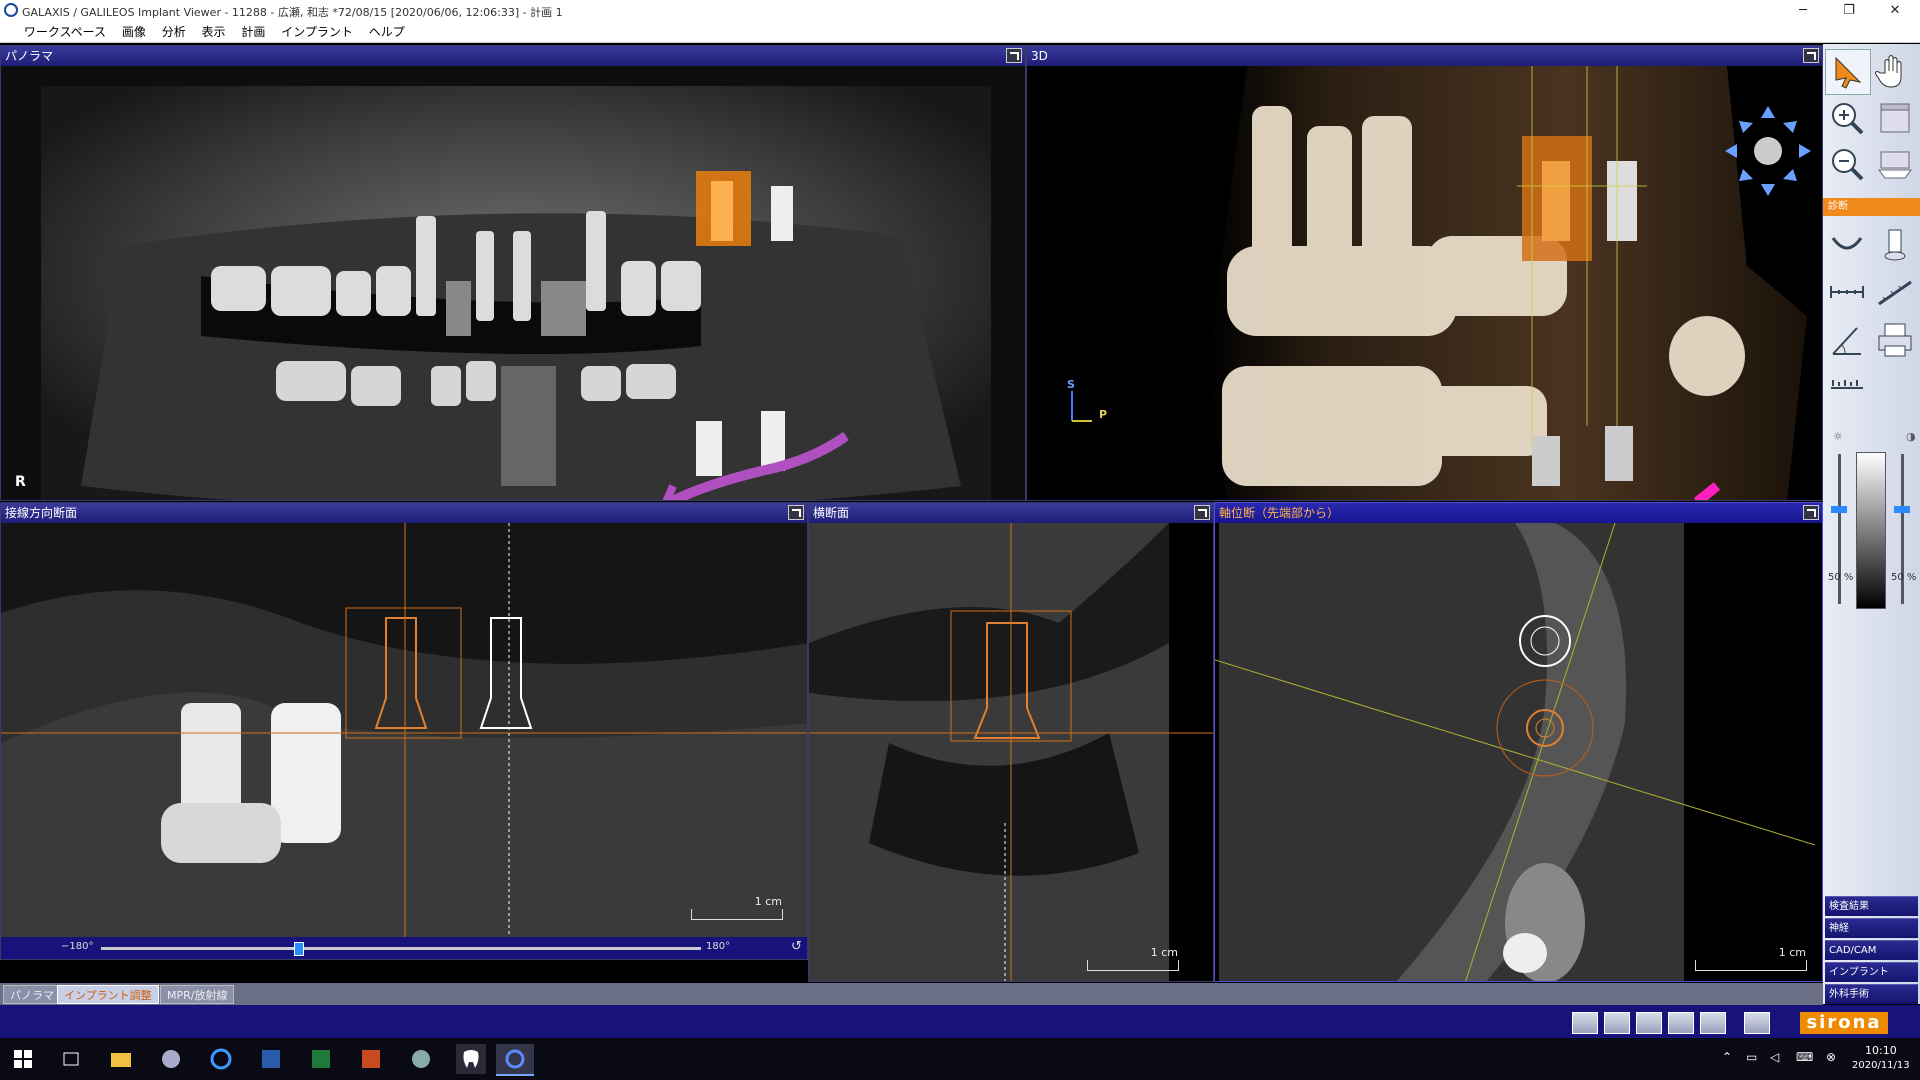  I want to click on rotation-slider-thumb, so click(299, 949).